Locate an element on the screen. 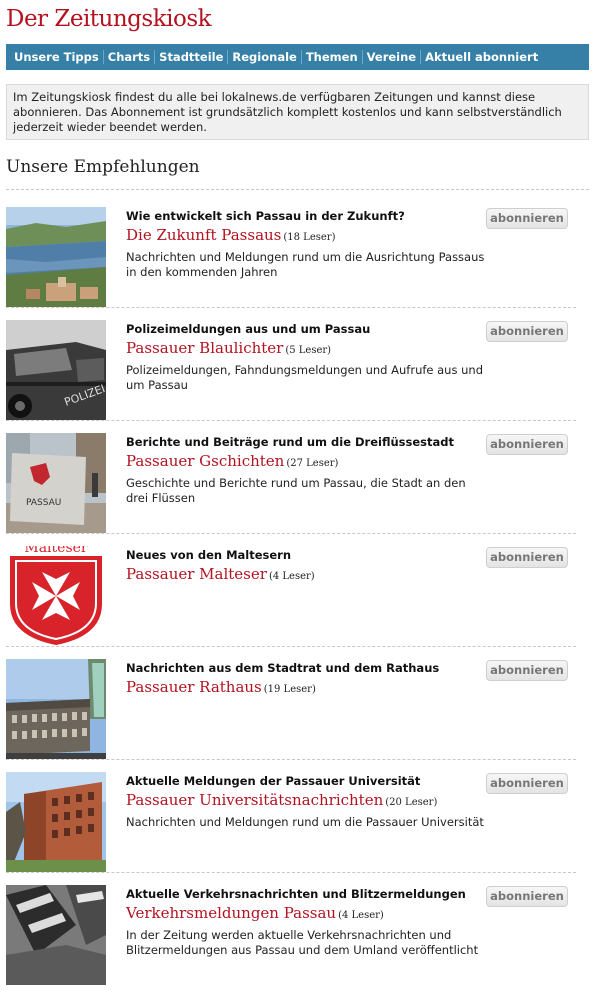 The height and width of the screenshot is (998, 595). reader-count: (5 Leser) is located at coordinates (308, 350).